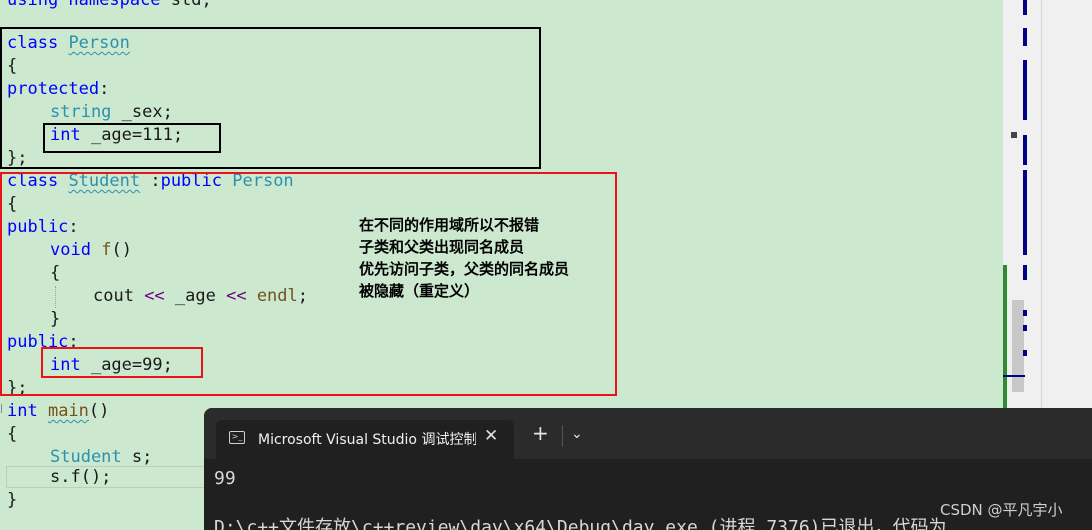 The image size is (1092, 530). I want to click on code-line-call-f: s.f();, so click(81, 477).